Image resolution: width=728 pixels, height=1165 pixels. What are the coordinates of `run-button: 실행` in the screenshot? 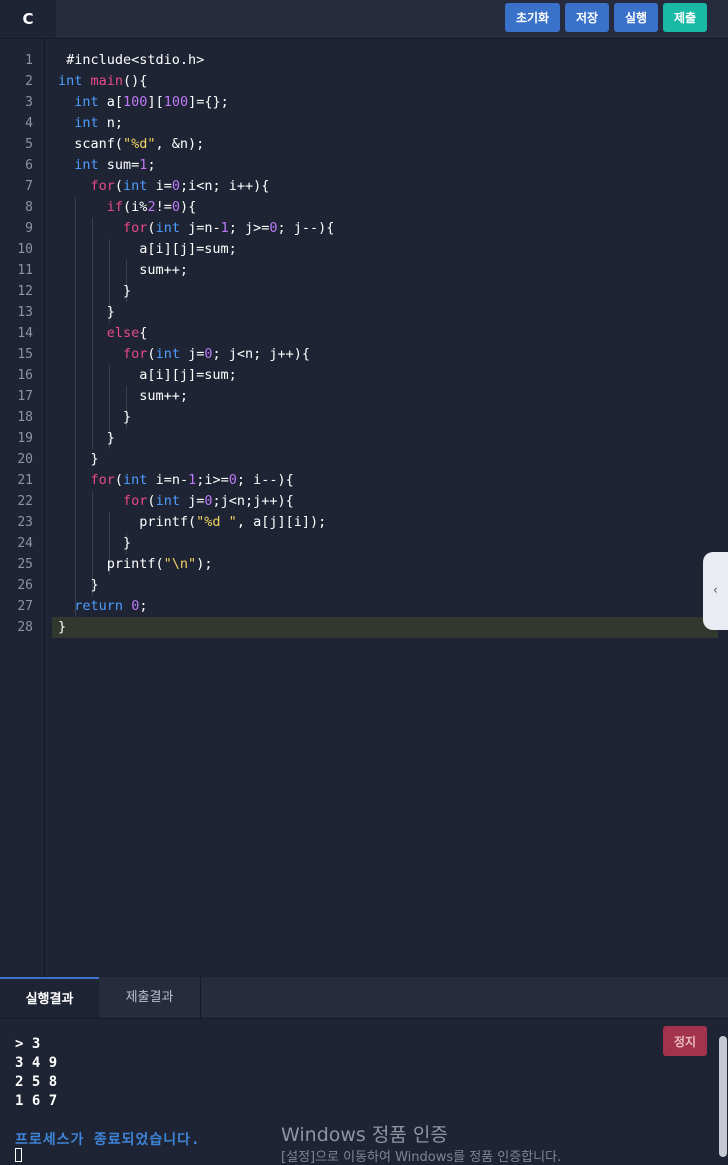 It's located at (636, 17).